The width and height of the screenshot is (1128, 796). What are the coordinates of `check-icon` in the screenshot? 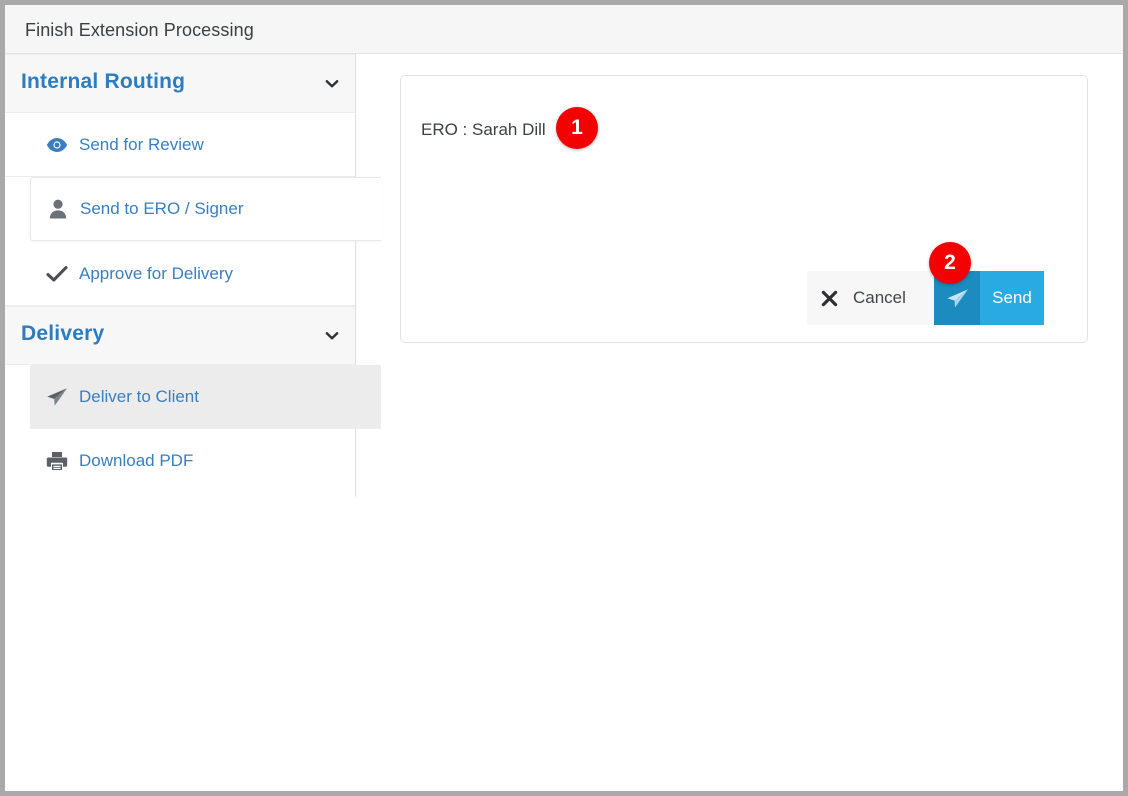 It's located at (57, 274).